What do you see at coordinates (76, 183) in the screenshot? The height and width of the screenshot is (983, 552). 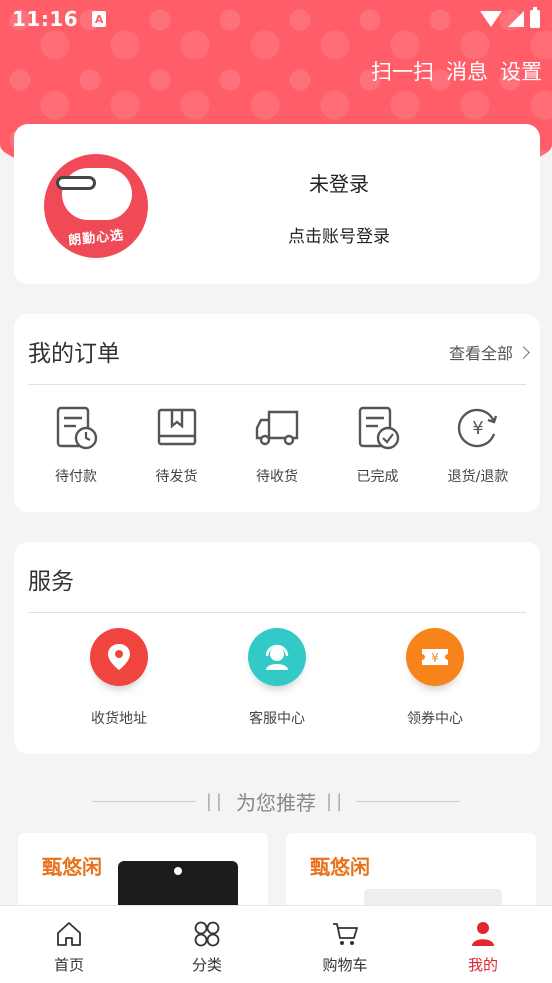 I see `glasses-icon` at bounding box center [76, 183].